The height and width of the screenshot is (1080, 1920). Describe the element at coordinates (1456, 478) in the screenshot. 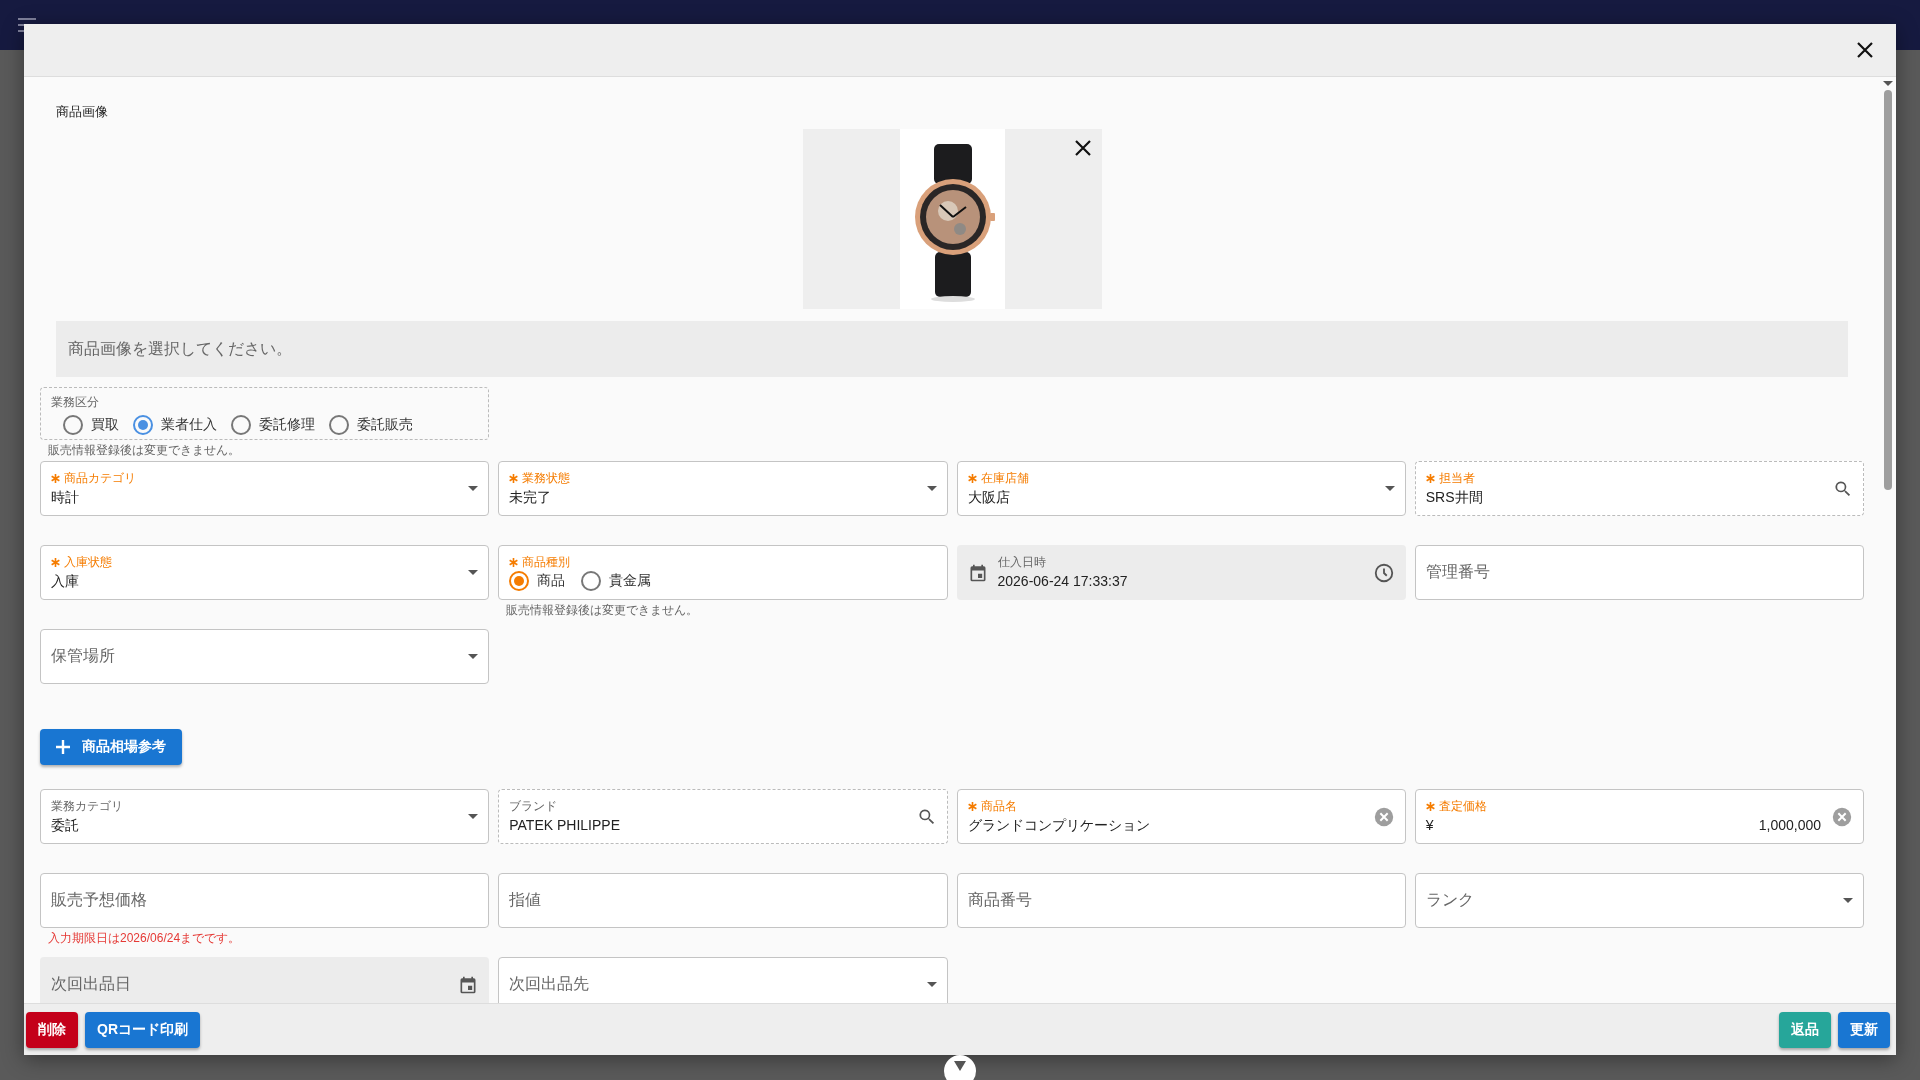

I see `field-label: 担当者` at that location.